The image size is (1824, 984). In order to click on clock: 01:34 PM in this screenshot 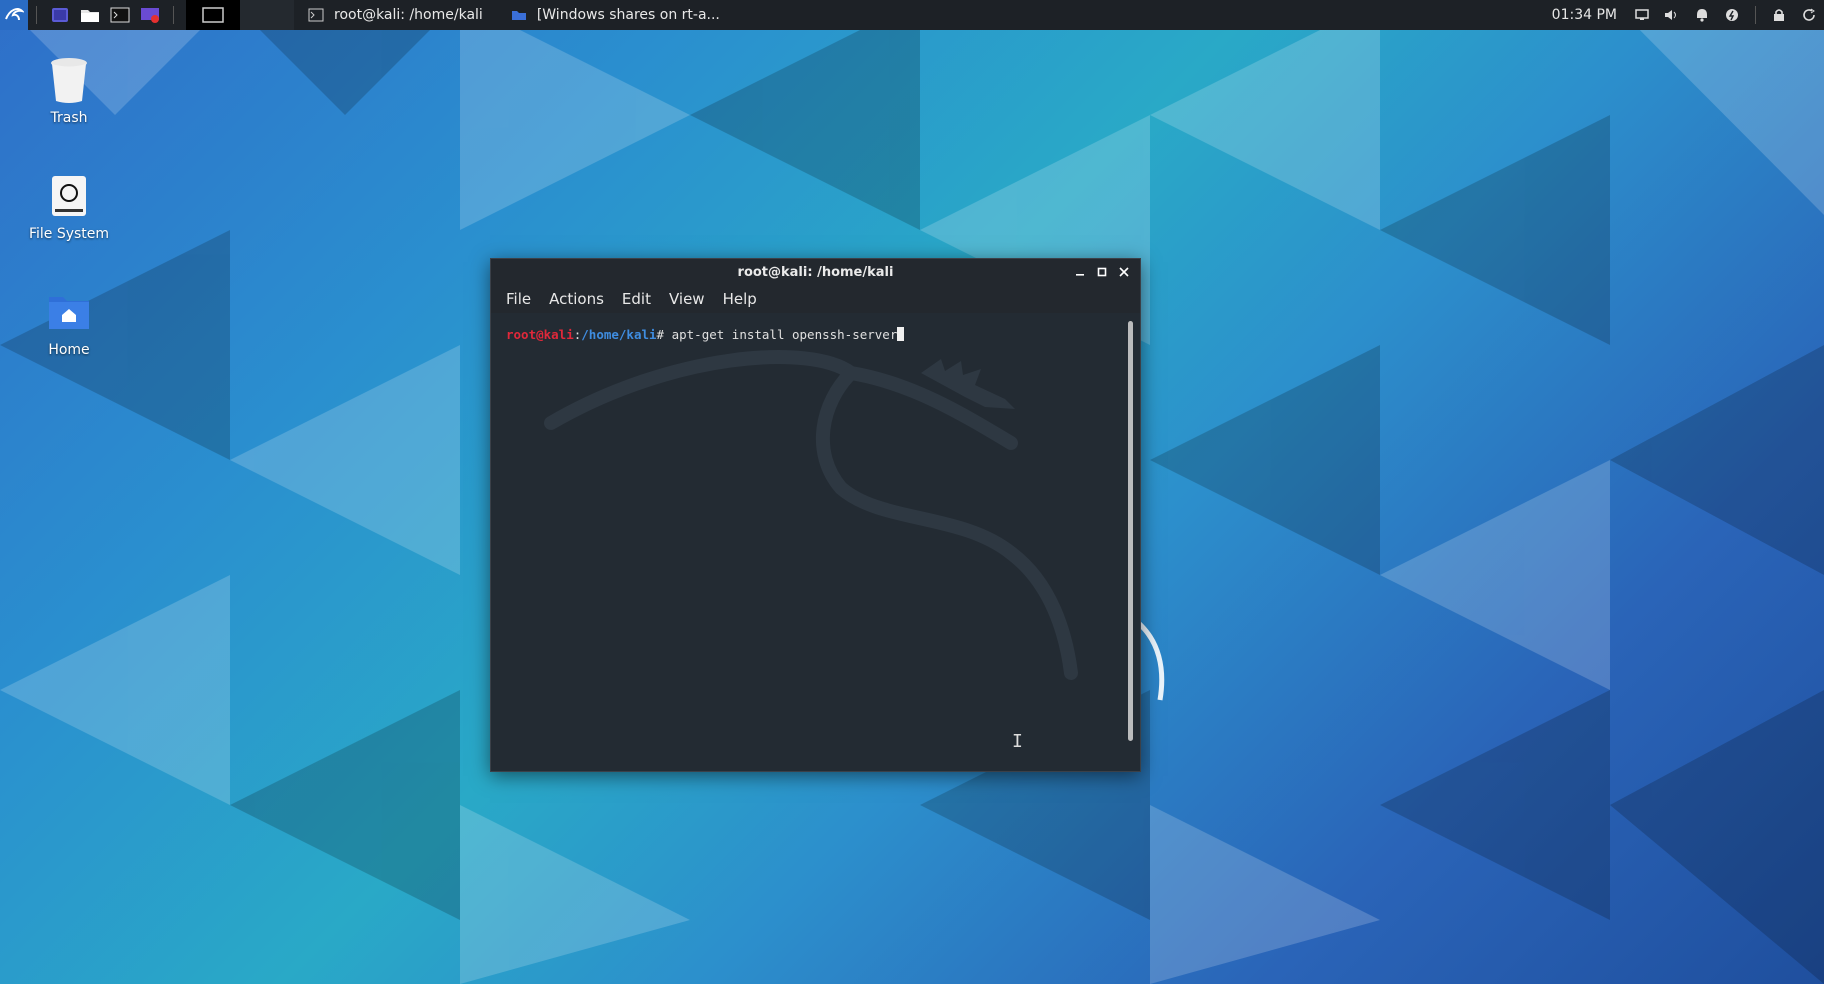, I will do `click(1584, 15)`.